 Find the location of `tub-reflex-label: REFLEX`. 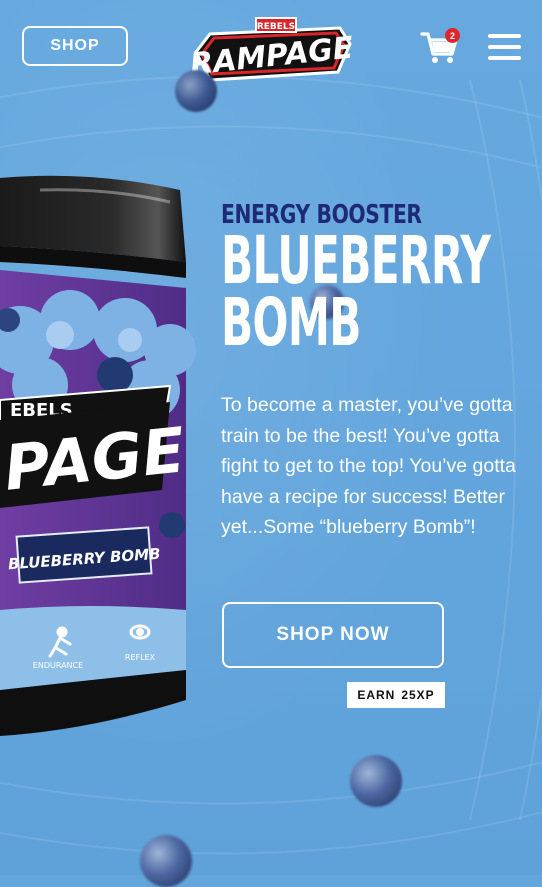

tub-reflex-label: REFLEX is located at coordinates (140, 657).